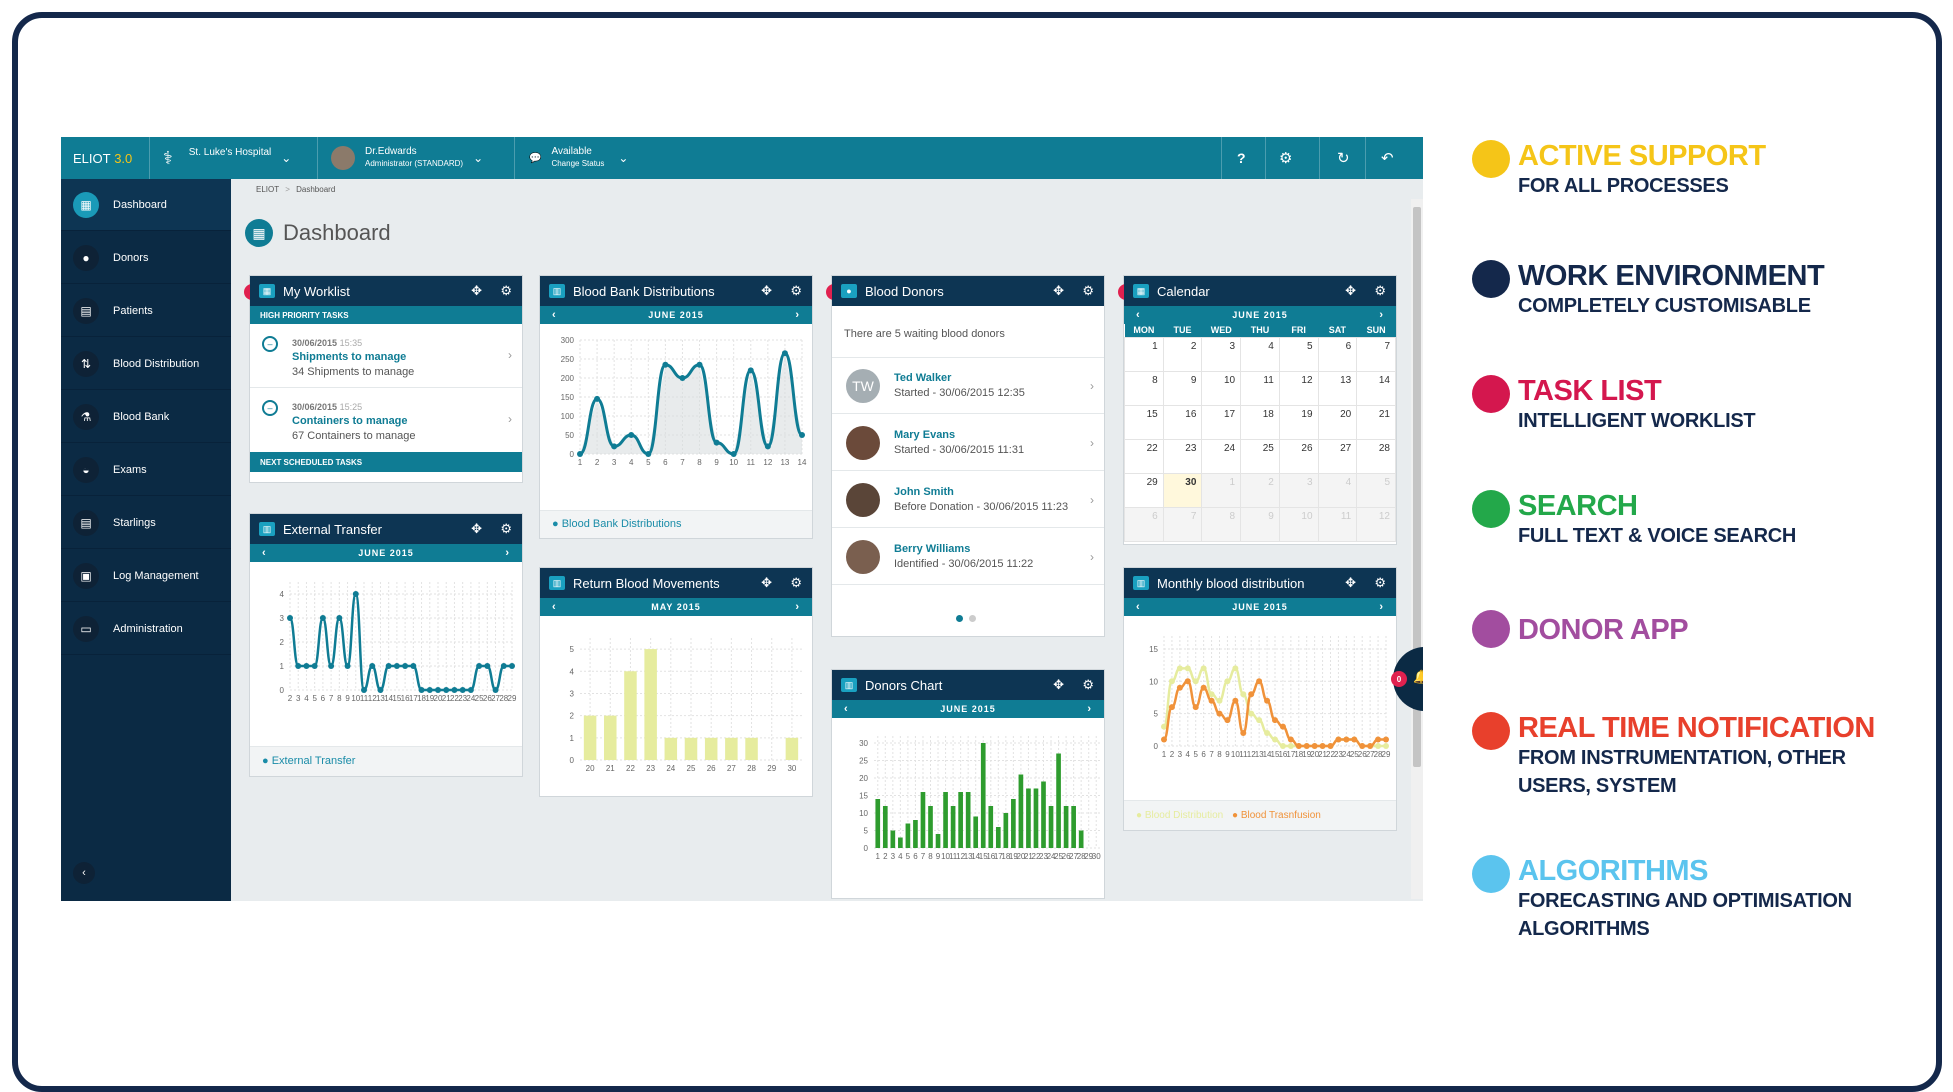 The height and width of the screenshot is (1092, 1953). What do you see at coordinates (146, 576) in the screenshot?
I see `sidebar-item-log-management: ▣ Log Management` at bounding box center [146, 576].